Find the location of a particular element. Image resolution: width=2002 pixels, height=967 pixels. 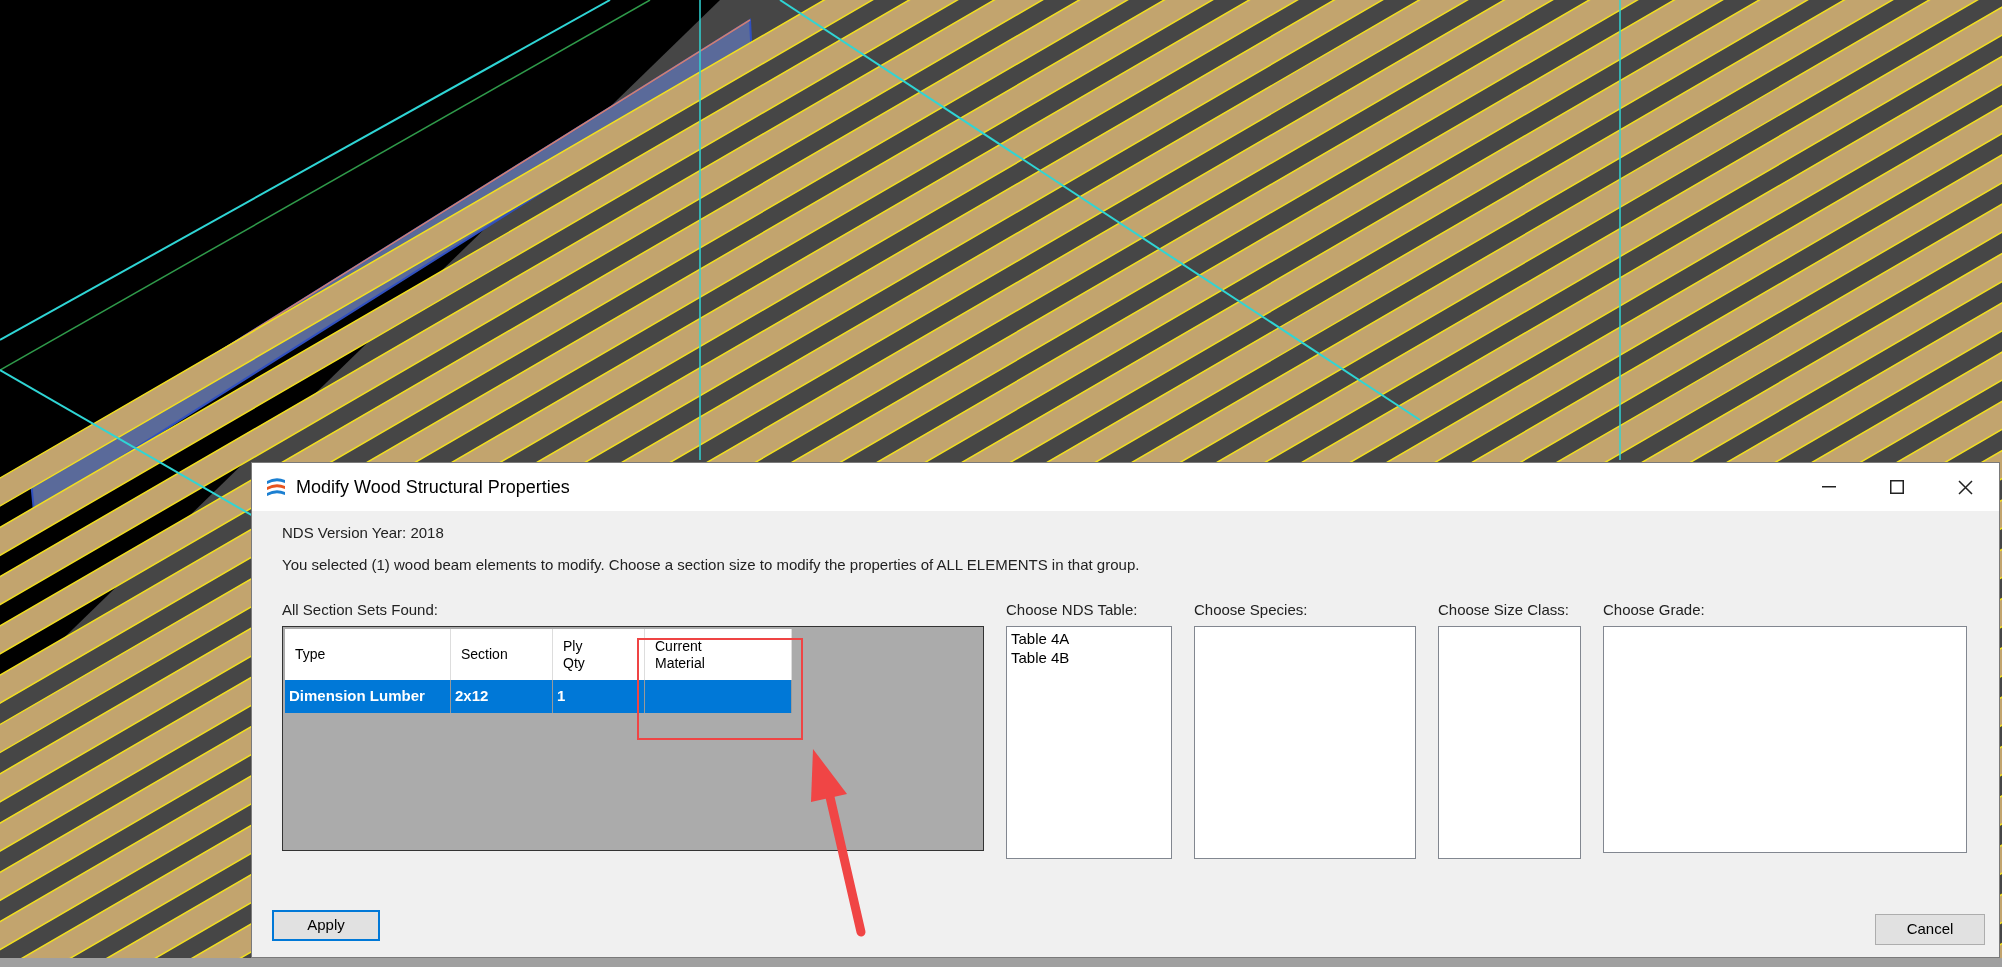

list-item: Table 4B is located at coordinates (1089, 657).